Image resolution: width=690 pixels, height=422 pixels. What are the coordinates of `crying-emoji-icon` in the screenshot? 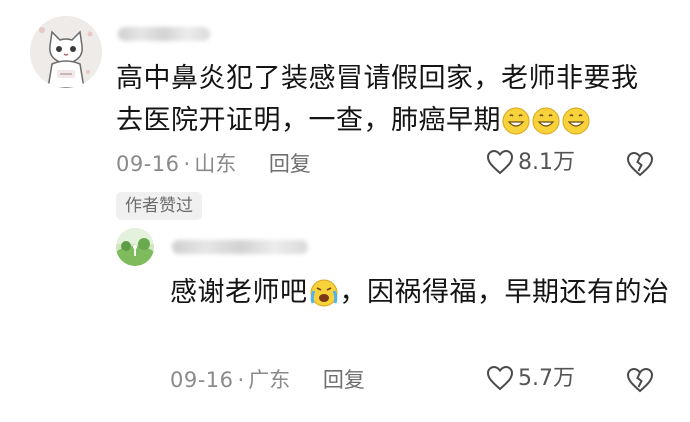 It's located at (324, 298).